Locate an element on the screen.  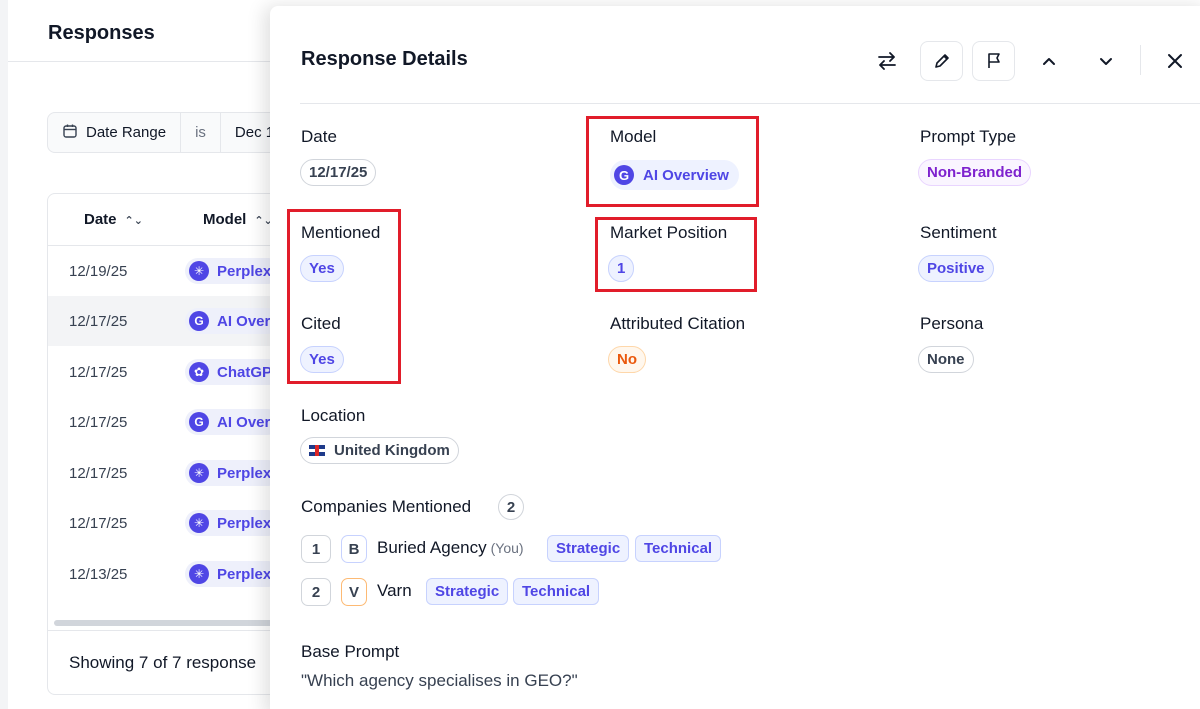
close-button is located at coordinates (1175, 61).